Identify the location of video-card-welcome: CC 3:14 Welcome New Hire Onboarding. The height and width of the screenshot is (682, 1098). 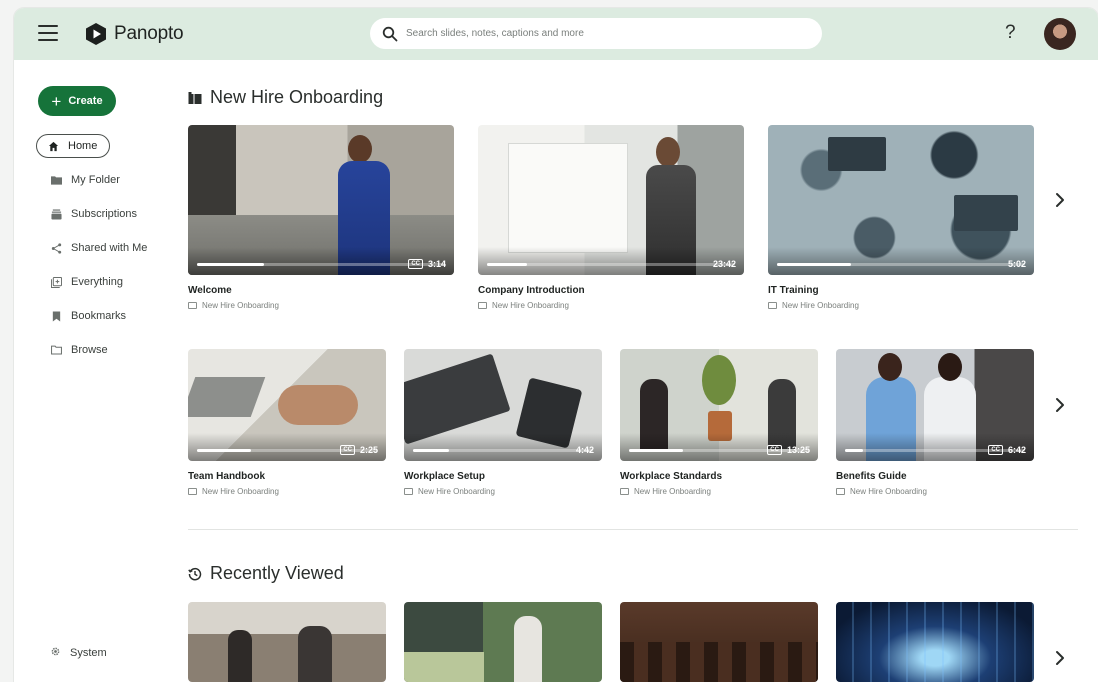
(321, 217).